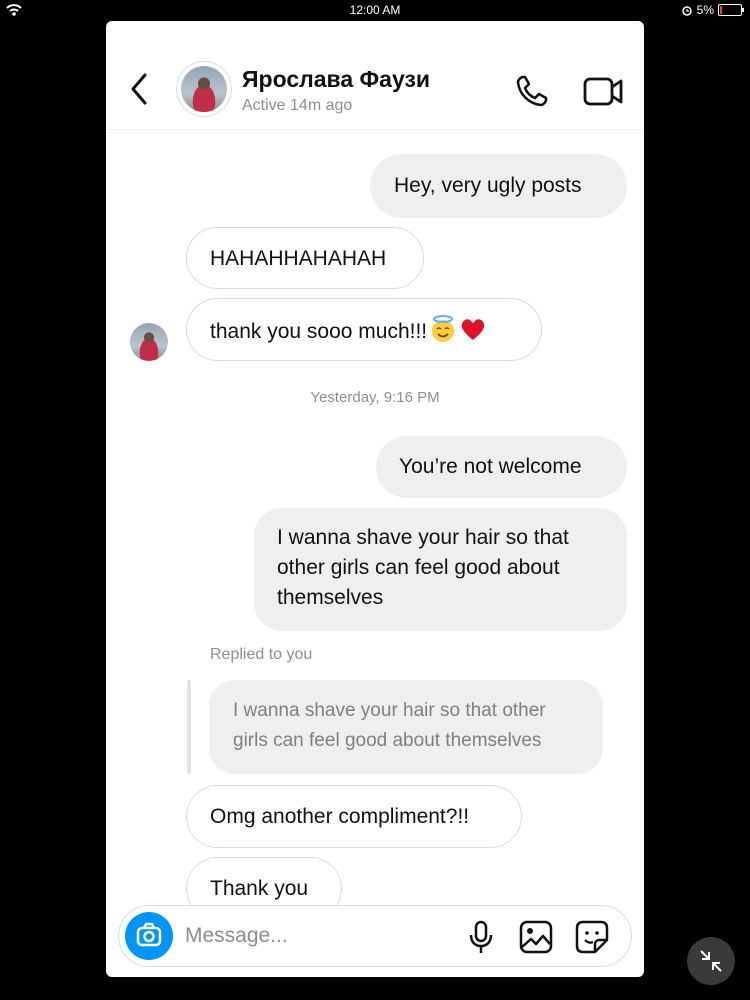 The width and height of the screenshot is (750, 1000). Describe the element at coordinates (204, 89) in the screenshot. I see `contact-avatar` at that location.